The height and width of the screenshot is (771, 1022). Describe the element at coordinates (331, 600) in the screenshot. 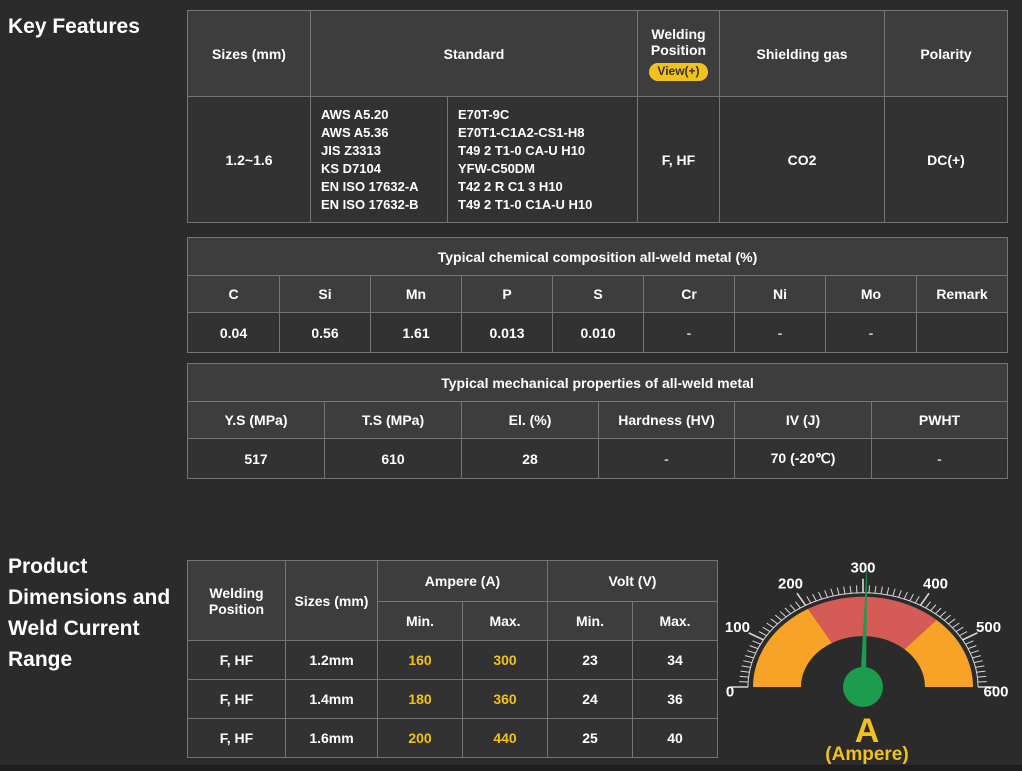

I see `cr-header-sizes: Sizes (mm)` at that location.